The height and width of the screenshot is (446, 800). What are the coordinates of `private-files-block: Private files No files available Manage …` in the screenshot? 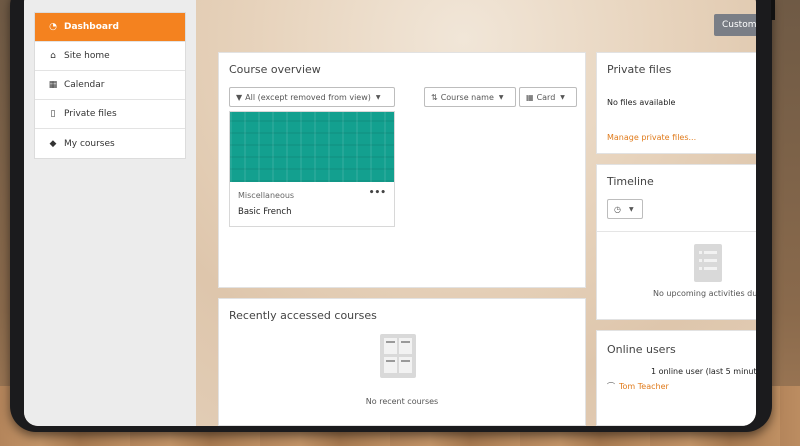 It's located at (676, 103).